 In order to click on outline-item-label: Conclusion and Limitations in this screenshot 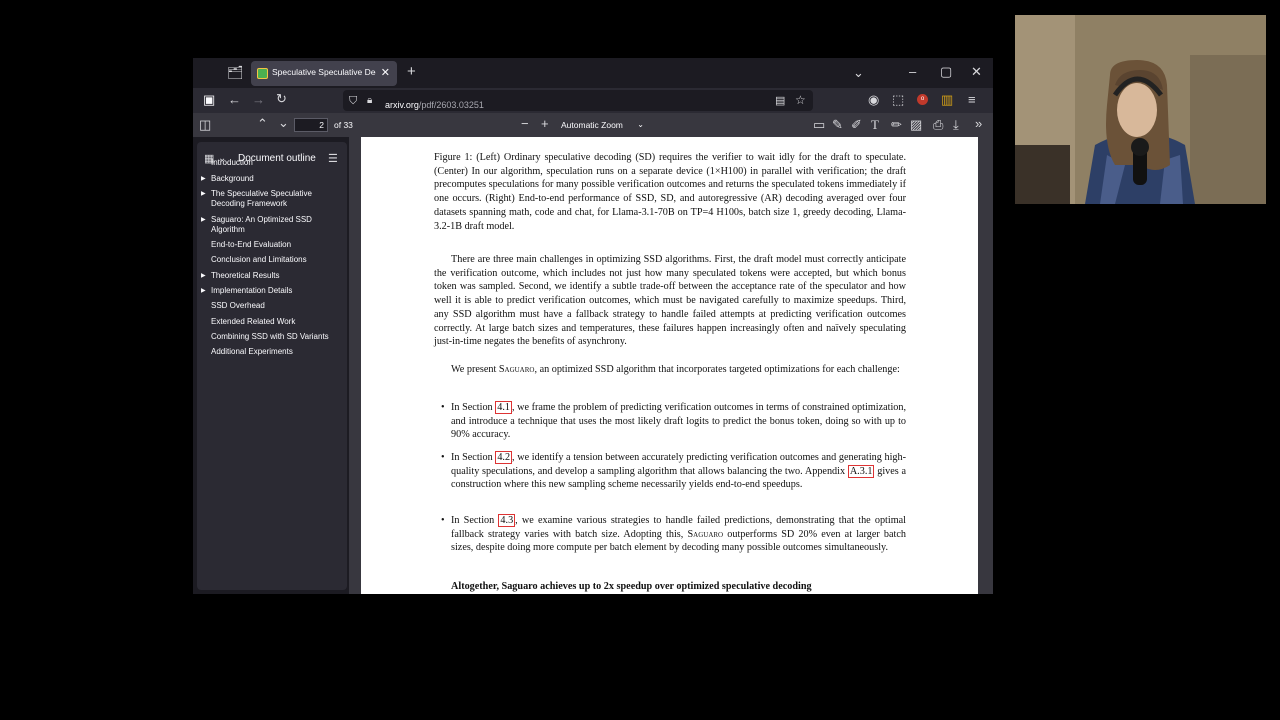, I will do `click(259, 259)`.